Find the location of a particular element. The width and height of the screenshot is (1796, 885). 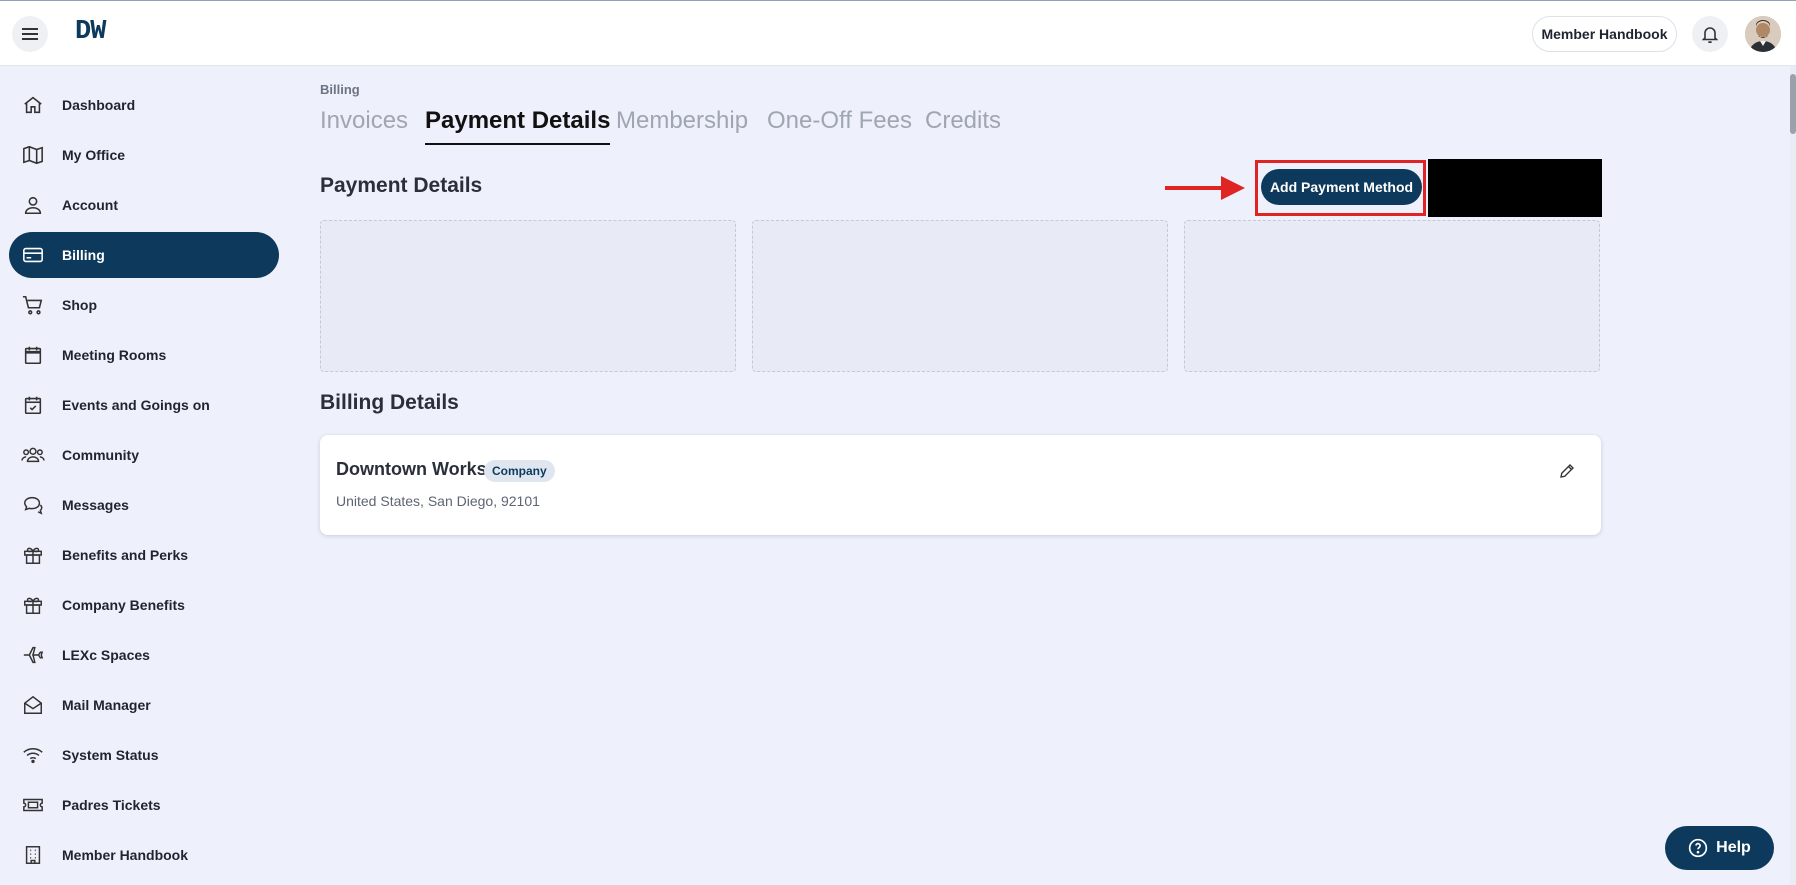

member-handbook-button: Member Handbook is located at coordinates (1604, 34).